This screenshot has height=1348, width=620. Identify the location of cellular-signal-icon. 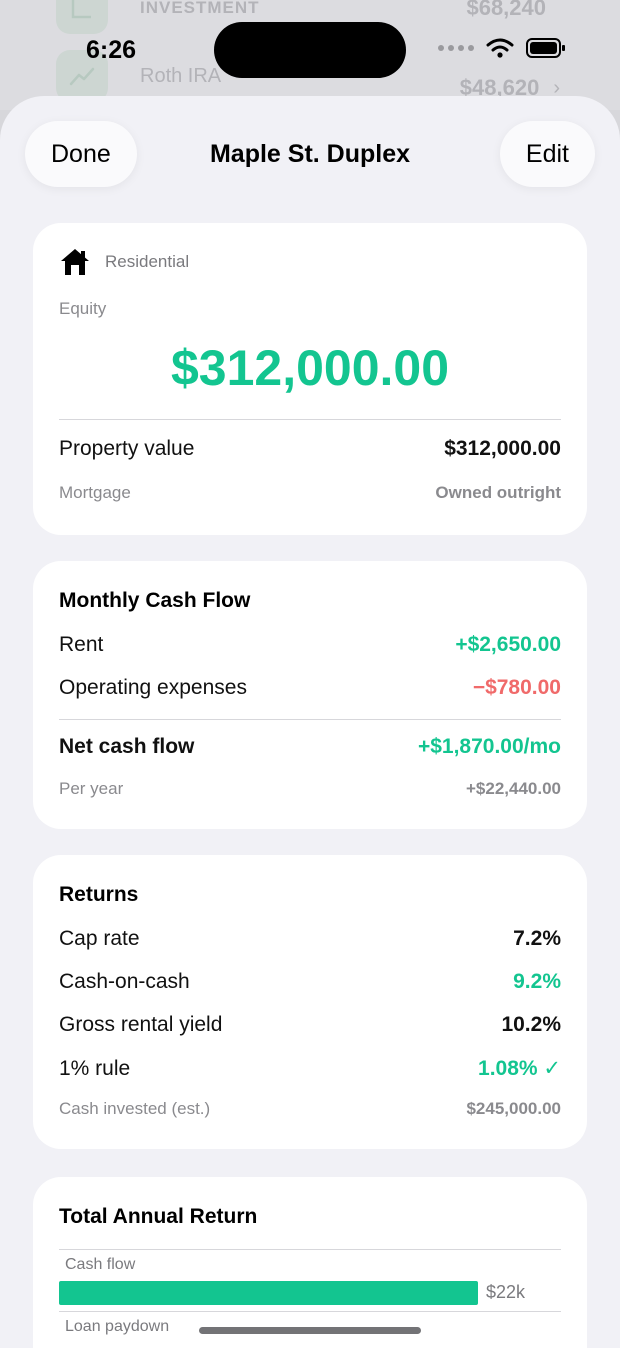
(456, 48).